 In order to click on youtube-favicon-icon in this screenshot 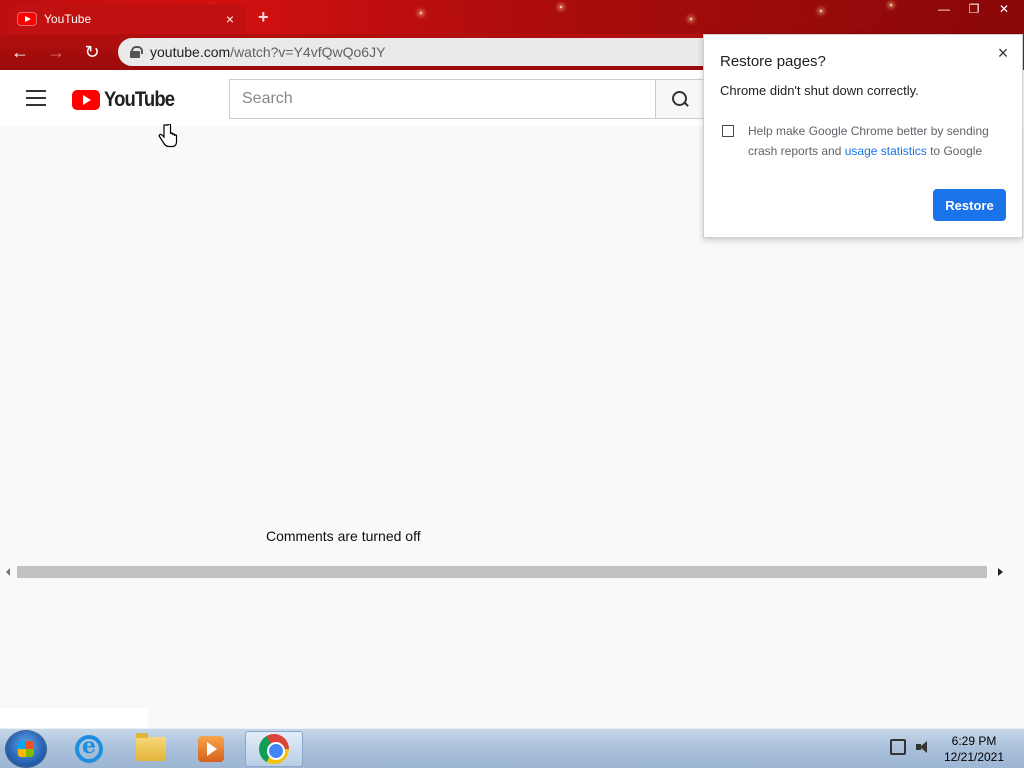, I will do `click(27, 19)`.